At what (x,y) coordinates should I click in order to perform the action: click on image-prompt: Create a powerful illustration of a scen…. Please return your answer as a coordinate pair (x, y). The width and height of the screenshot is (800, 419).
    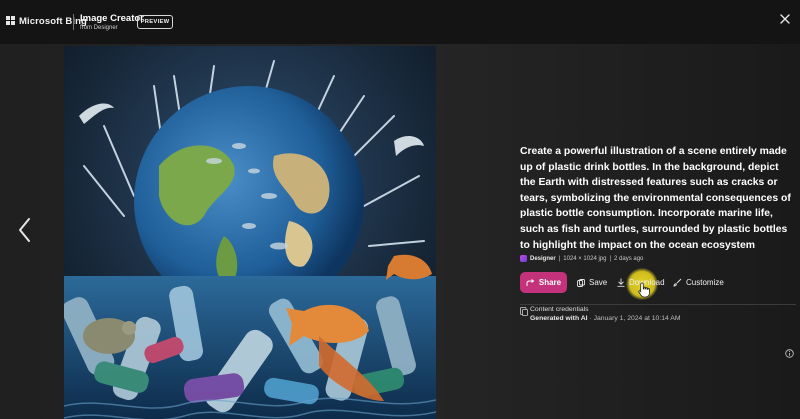
    Looking at the image, I should click on (655, 198).